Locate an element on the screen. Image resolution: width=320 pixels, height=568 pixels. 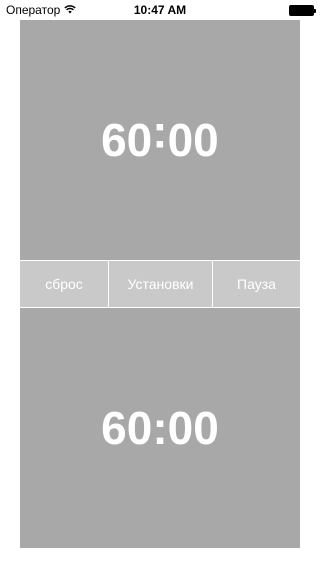
battery-icon is located at coordinates (302, 10).